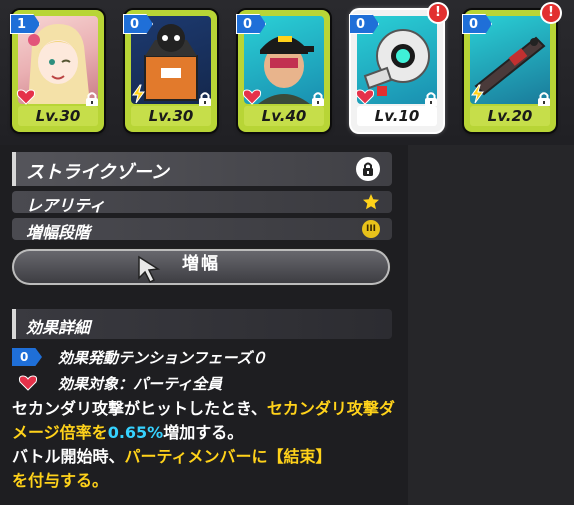  What do you see at coordinates (135, 432) in the screenshot?
I see `desc-value: 0.65%` at bounding box center [135, 432].